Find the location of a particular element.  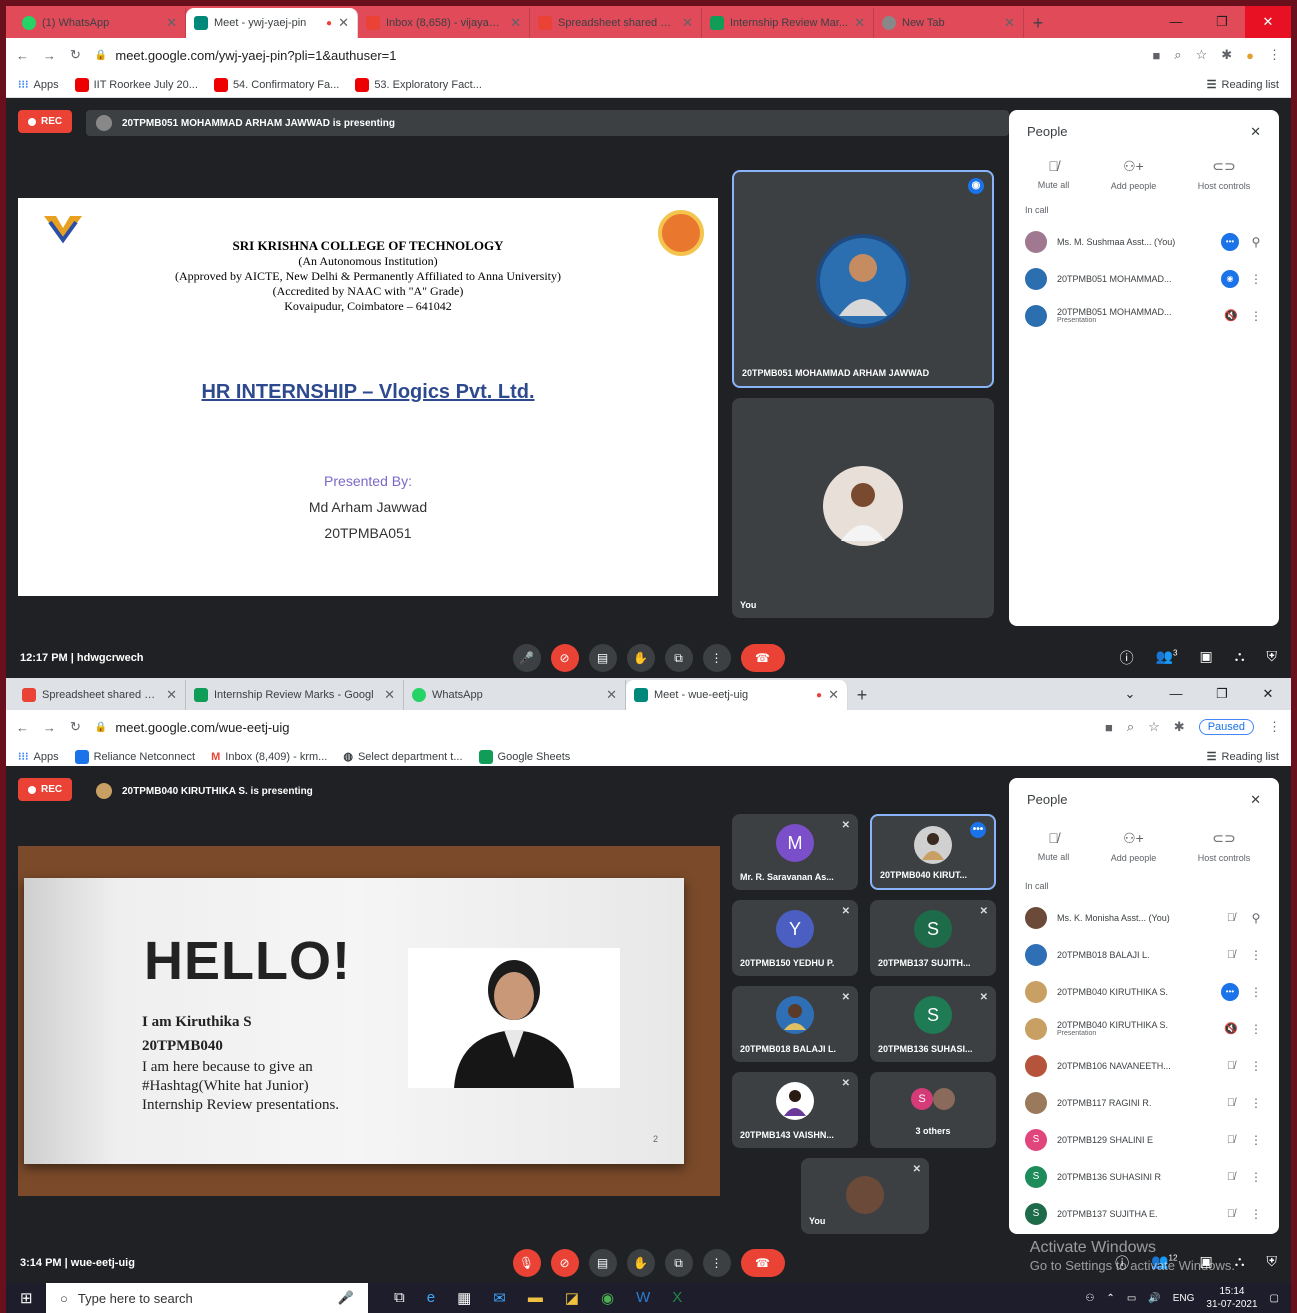

tab-internship-review: Internship Review Marks - Googl ✕ is located at coordinates (295, 695).